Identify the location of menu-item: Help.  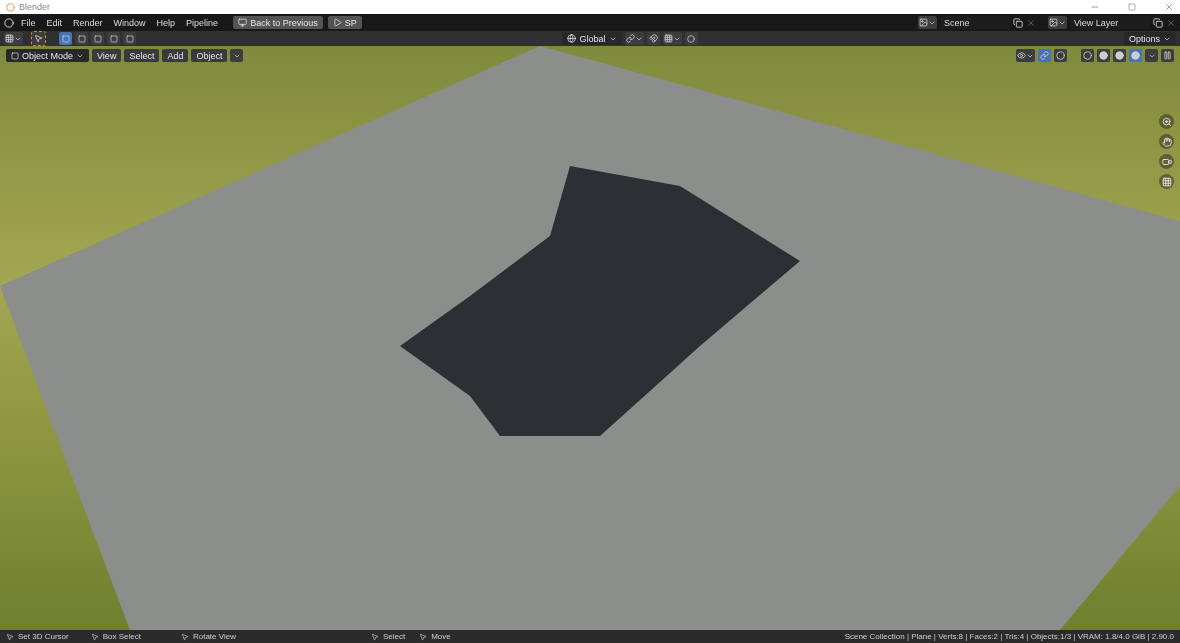
(166, 22).